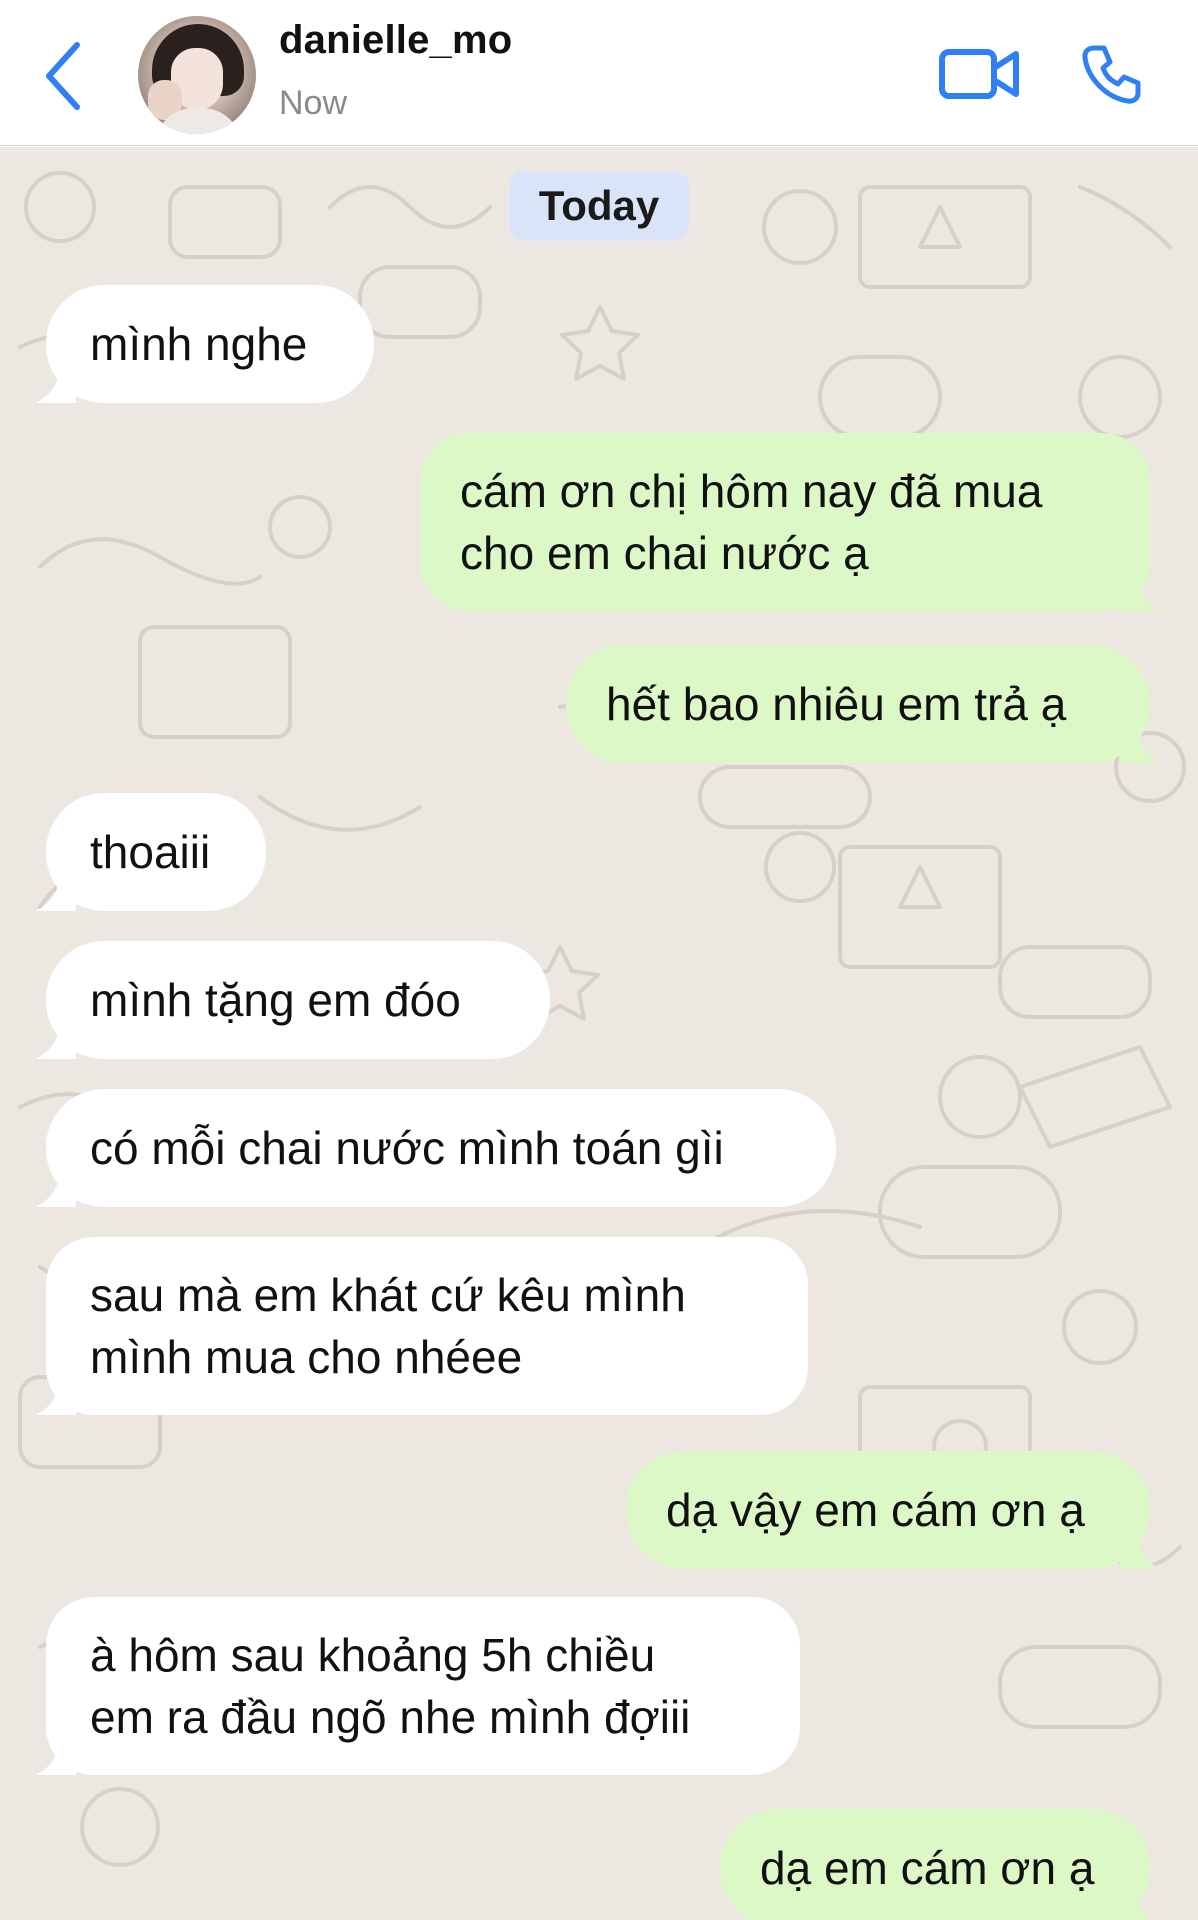 This screenshot has width=1198, height=1920. What do you see at coordinates (751, 491) in the screenshot?
I see `message-line: cám ơn chị hôm nay đã mua` at bounding box center [751, 491].